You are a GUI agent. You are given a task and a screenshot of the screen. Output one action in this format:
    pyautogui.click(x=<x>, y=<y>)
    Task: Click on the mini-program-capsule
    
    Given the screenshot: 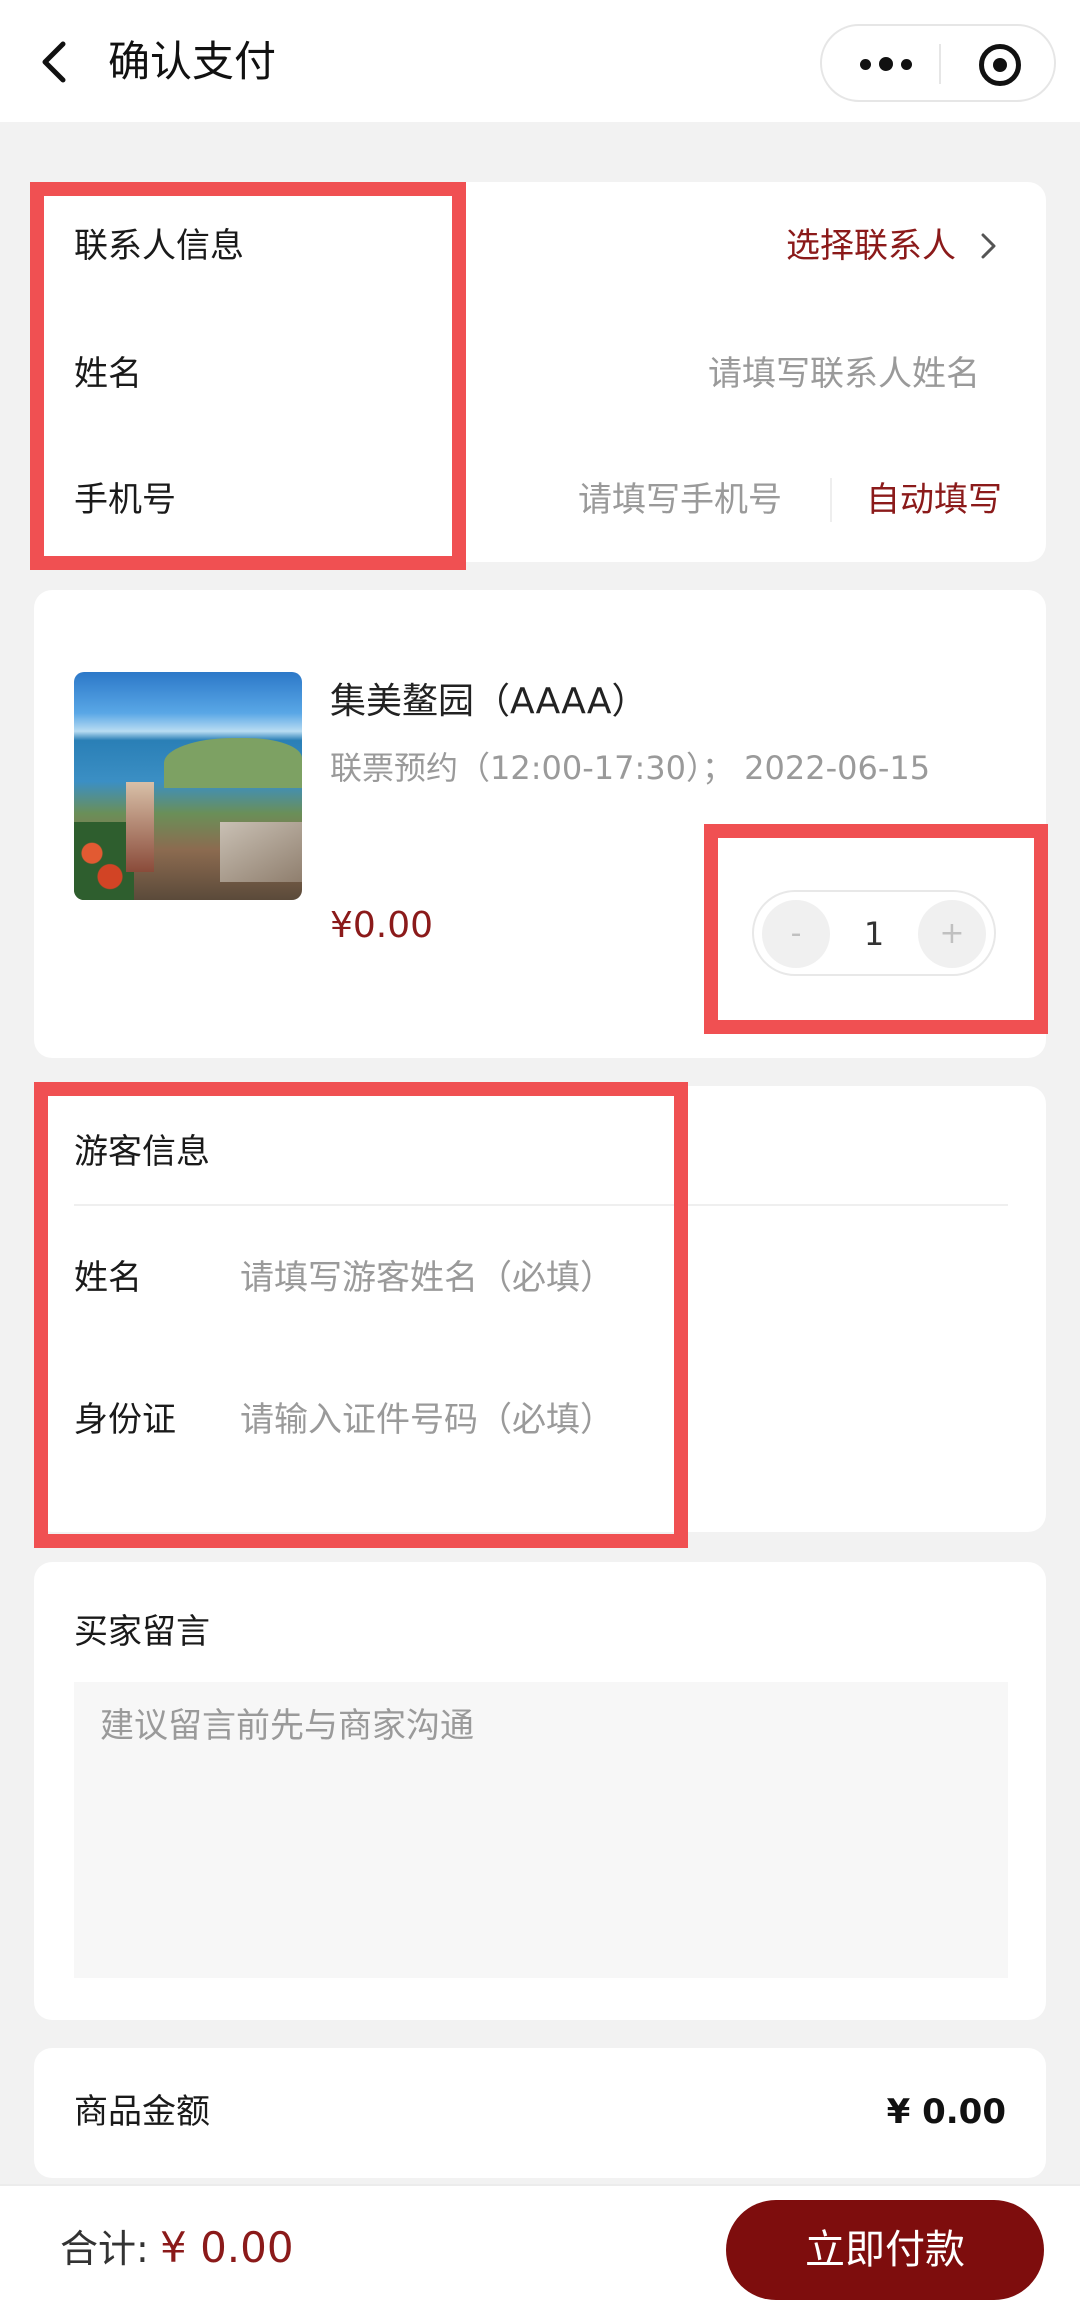 What is the action you would take?
    pyautogui.click(x=938, y=63)
    